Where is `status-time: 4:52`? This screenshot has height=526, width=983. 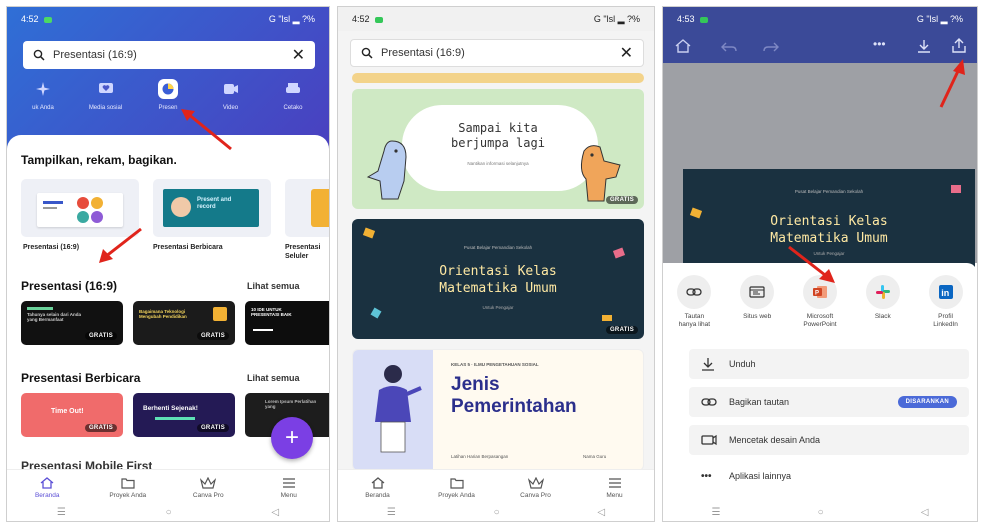 status-time: 4:52 is located at coordinates (30, 19).